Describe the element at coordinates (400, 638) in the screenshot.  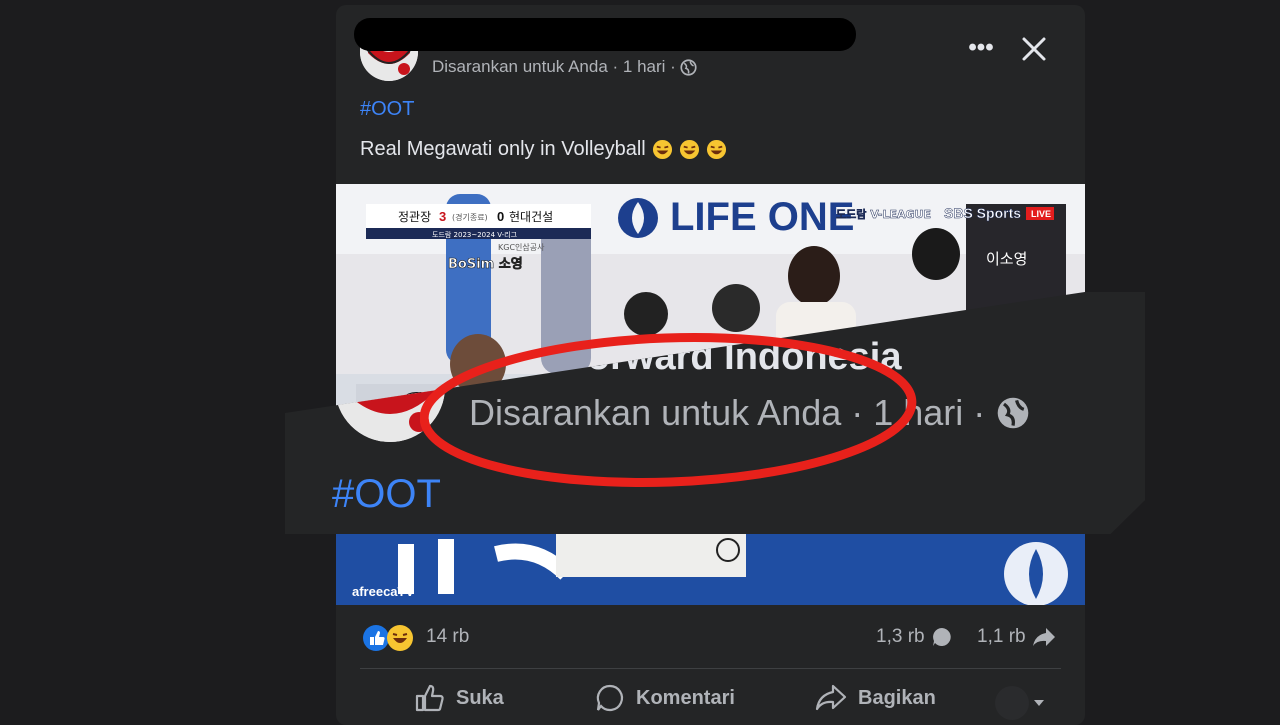
I see `haha-reaction-icon` at that location.